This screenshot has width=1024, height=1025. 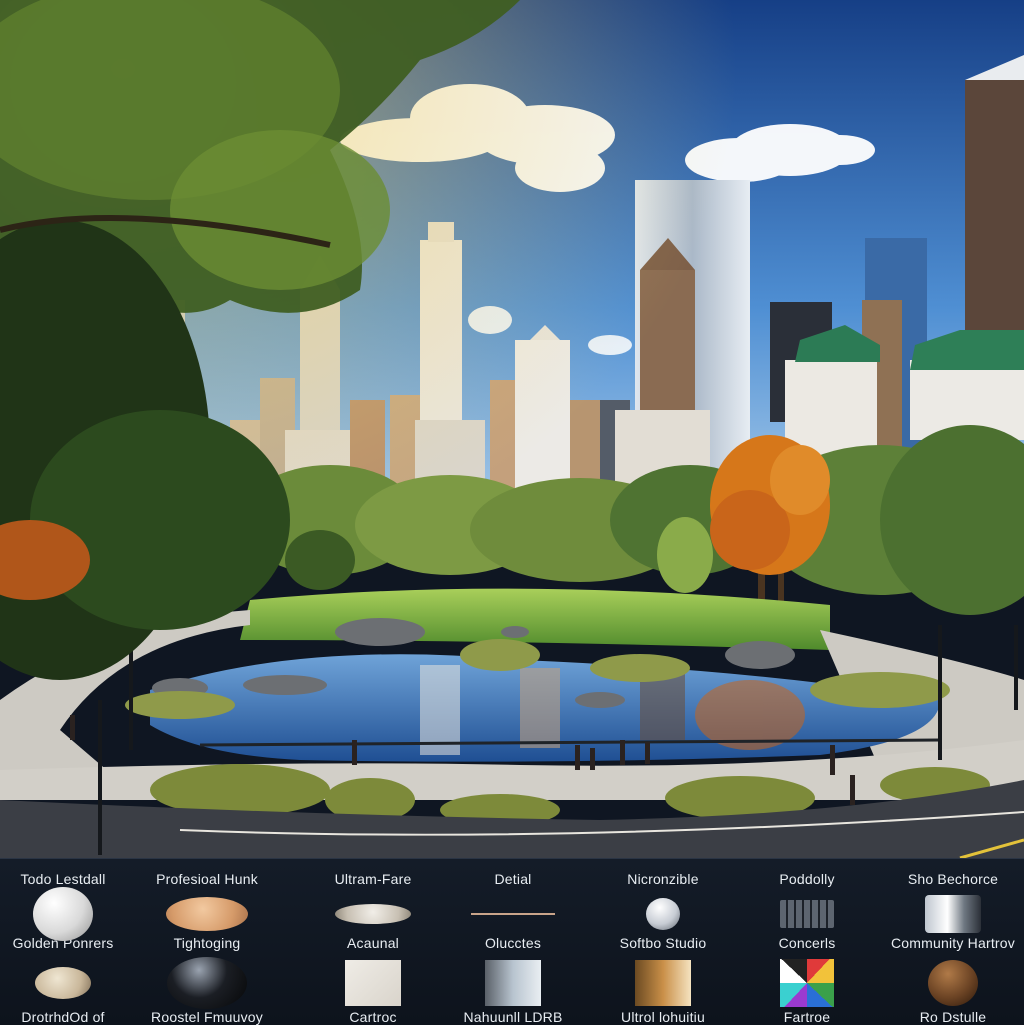 I want to click on swatch-label: Nicronzible, so click(x=663, y=879).